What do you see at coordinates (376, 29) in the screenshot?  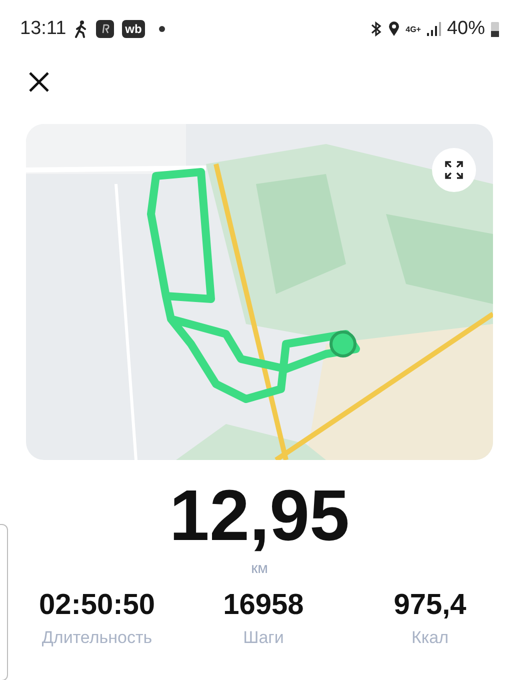 I see `bluetooth-icon` at bounding box center [376, 29].